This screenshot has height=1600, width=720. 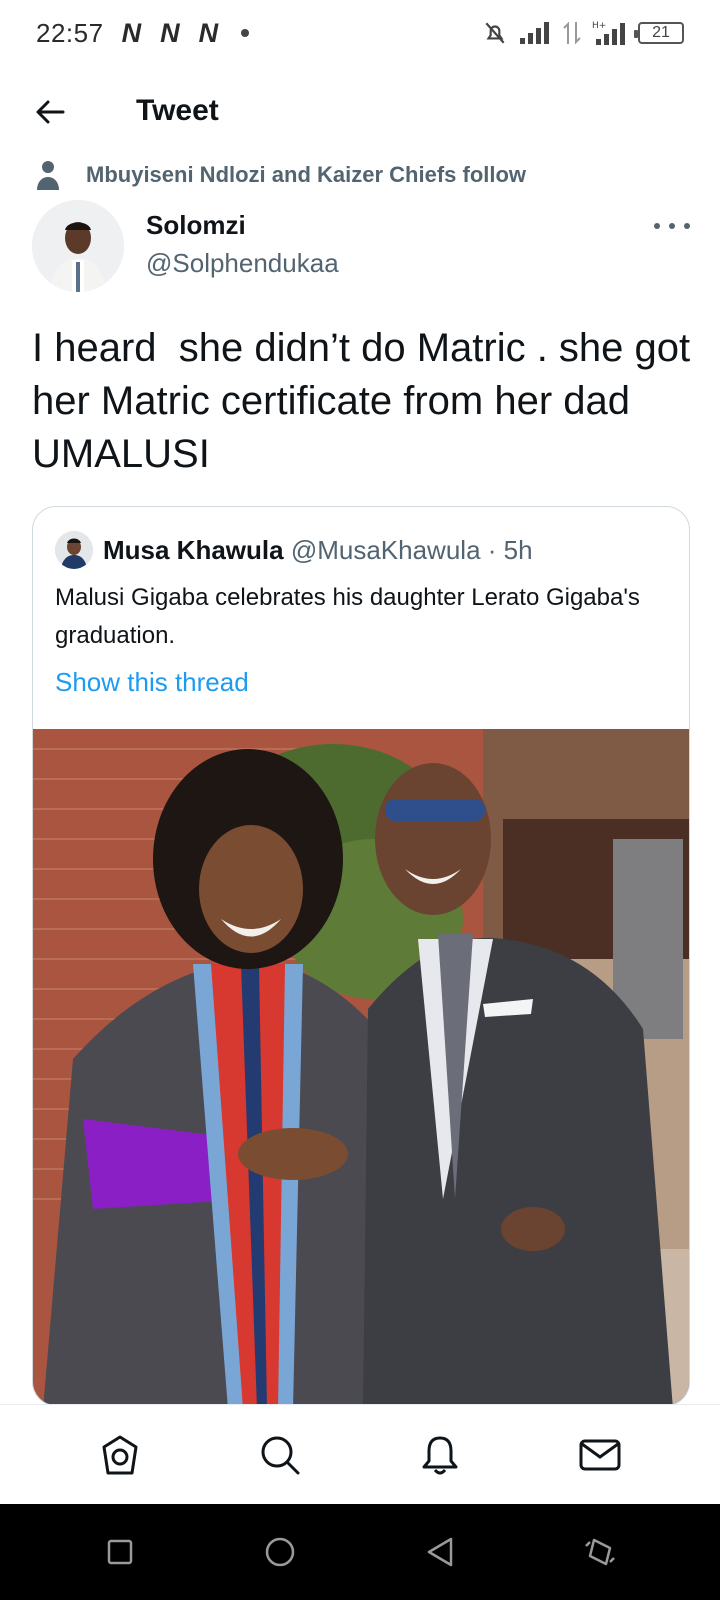 What do you see at coordinates (495, 33) in the screenshot?
I see `mute-icon` at bounding box center [495, 33].